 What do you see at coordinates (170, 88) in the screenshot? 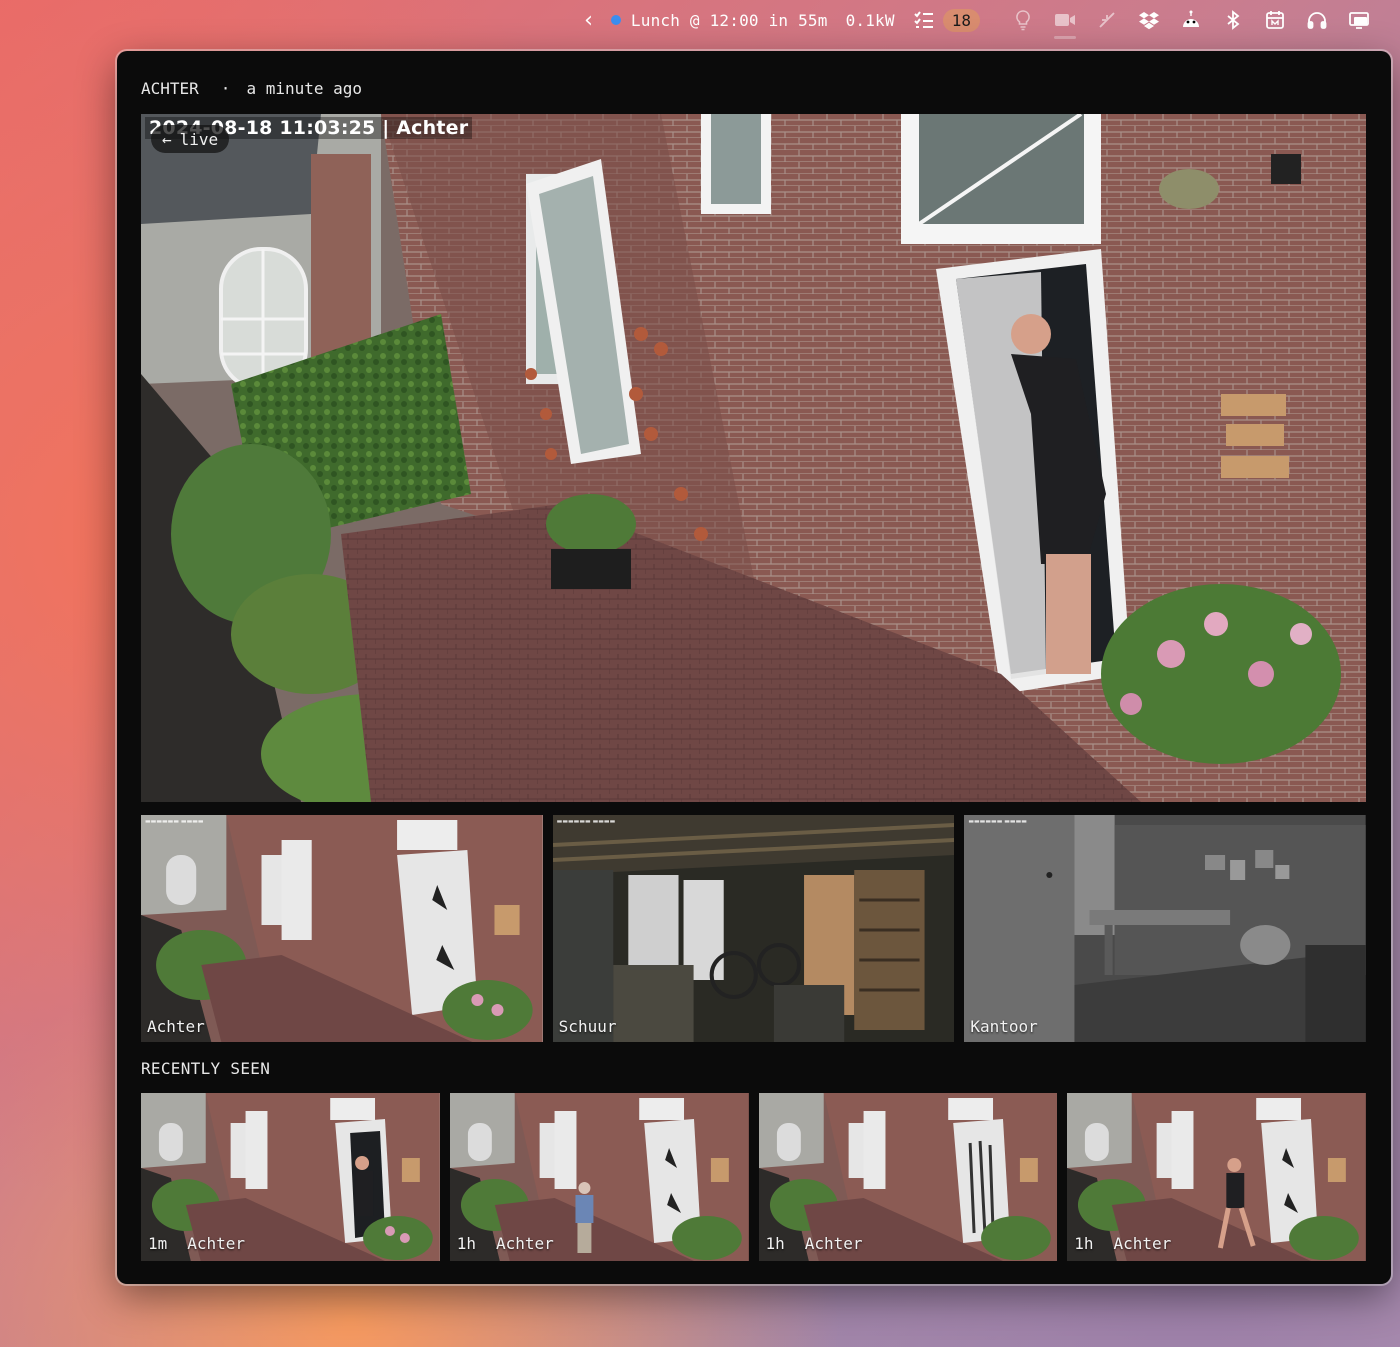
I see `current-camera-name: ACHTER` at bounding box center [170, 88].